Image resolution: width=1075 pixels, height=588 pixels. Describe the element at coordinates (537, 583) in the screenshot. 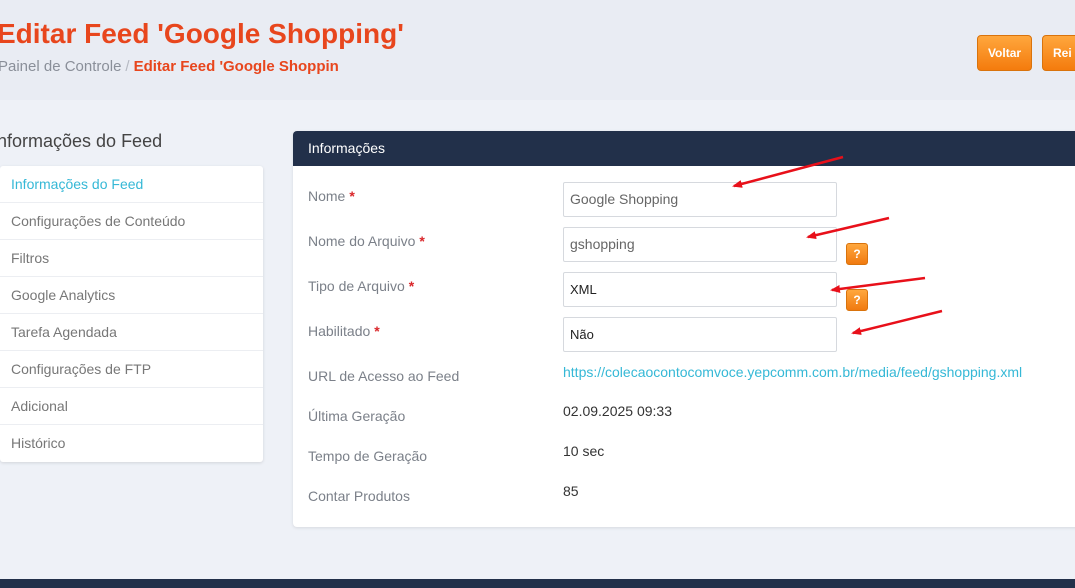

I see `page-footer` at that location.